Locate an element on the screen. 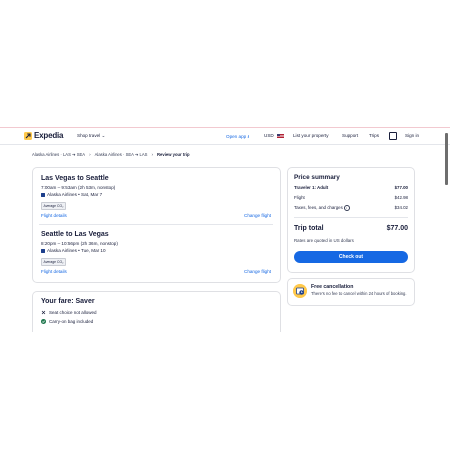  traveler-label: Traveler 1: Adult is located at coordinates (311, 187).